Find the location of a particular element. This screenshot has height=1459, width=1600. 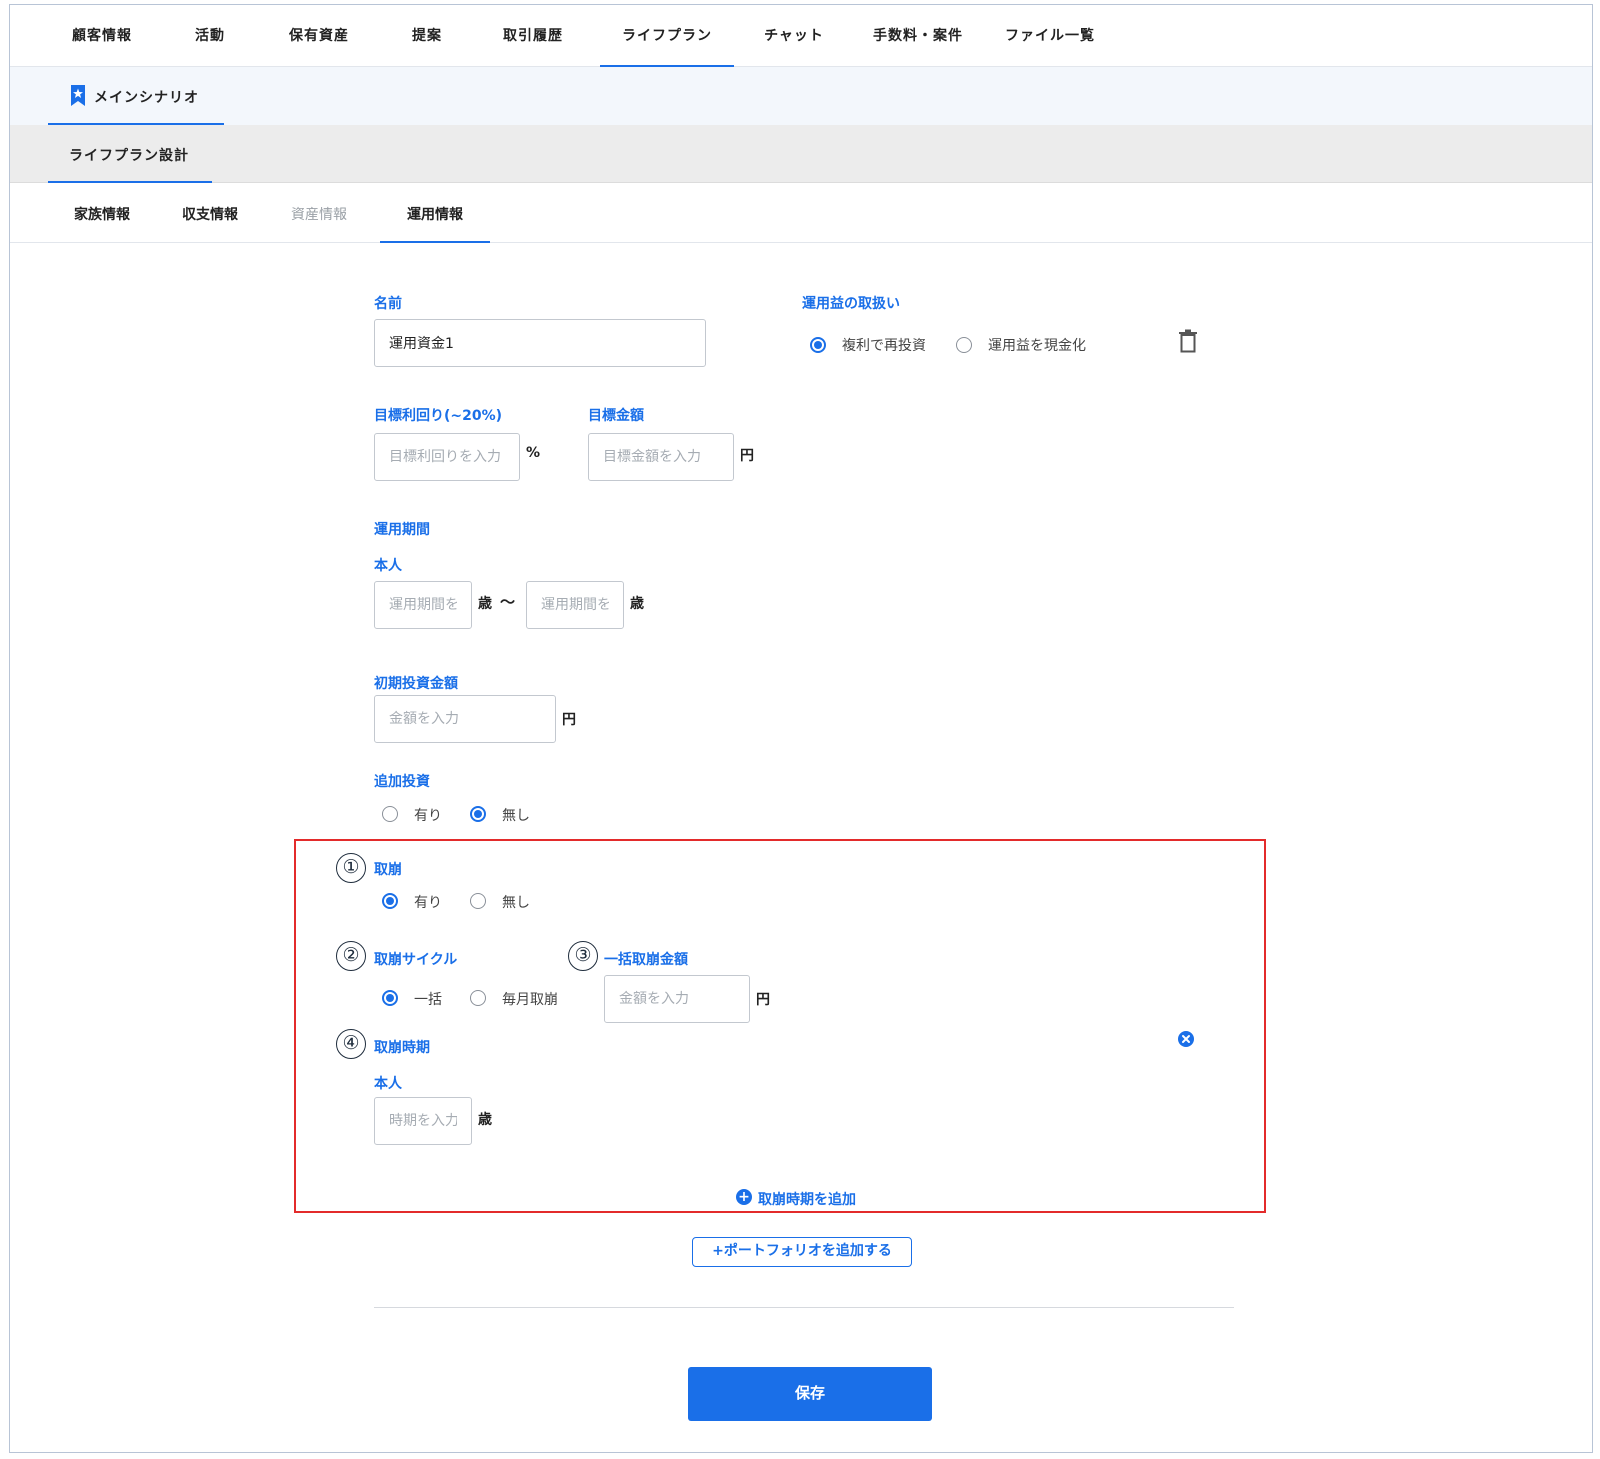

period-from-input is located at coordinates (423, 605).